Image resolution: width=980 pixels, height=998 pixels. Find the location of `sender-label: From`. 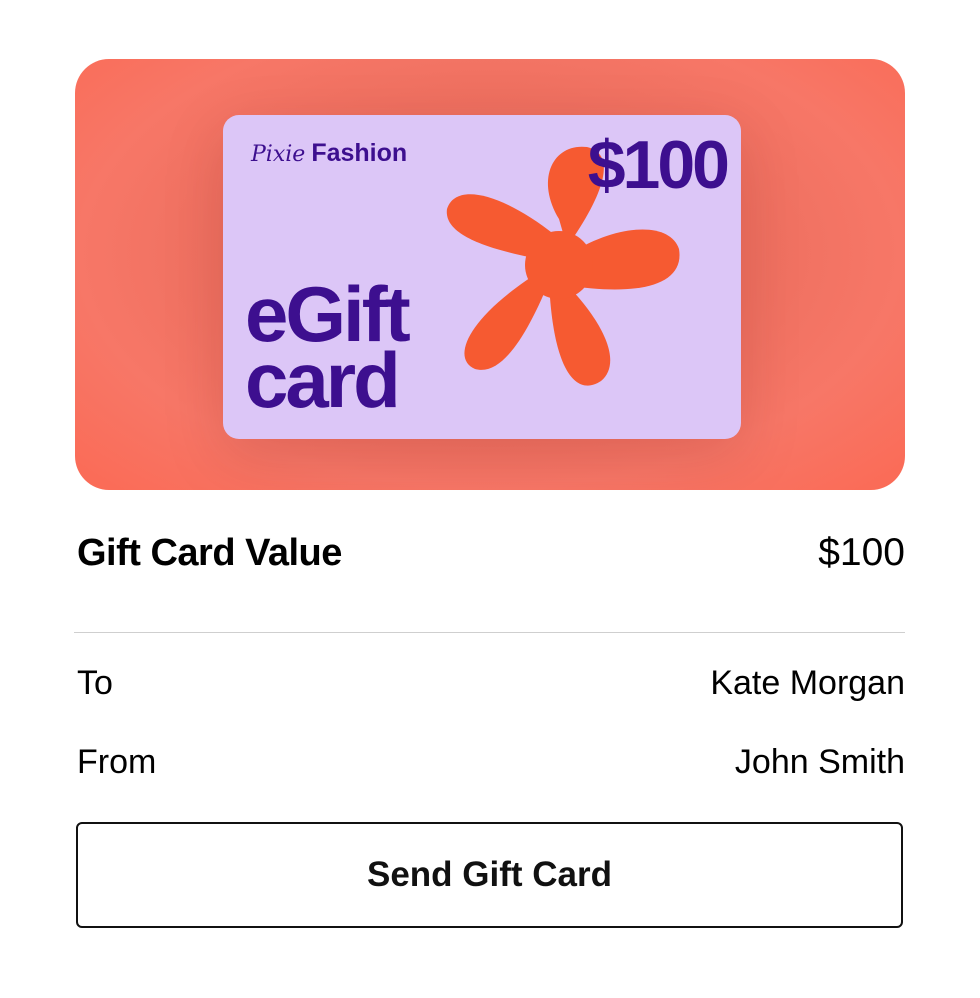

sender-label: From is located at coordinates (117, 761).